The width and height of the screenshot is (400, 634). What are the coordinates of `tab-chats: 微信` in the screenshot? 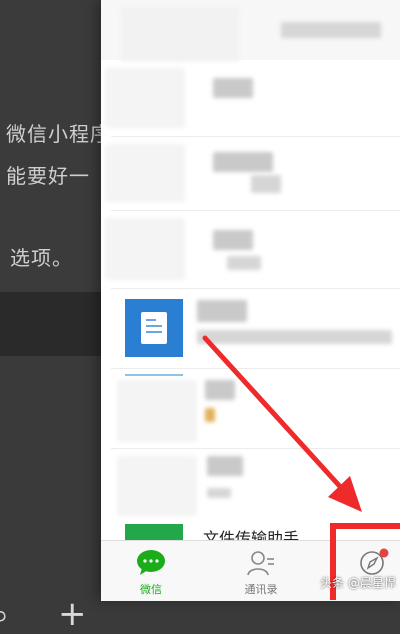 It's located at (151, 571).